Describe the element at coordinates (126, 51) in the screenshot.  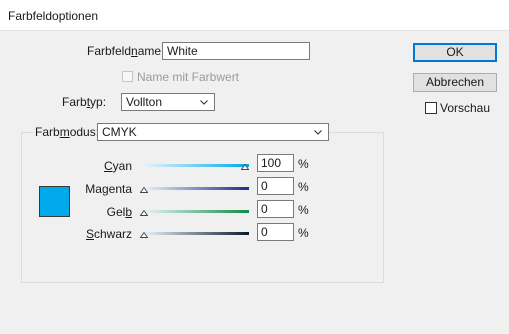
I see `swatch-name-label: Farbfeldname:` at that location.